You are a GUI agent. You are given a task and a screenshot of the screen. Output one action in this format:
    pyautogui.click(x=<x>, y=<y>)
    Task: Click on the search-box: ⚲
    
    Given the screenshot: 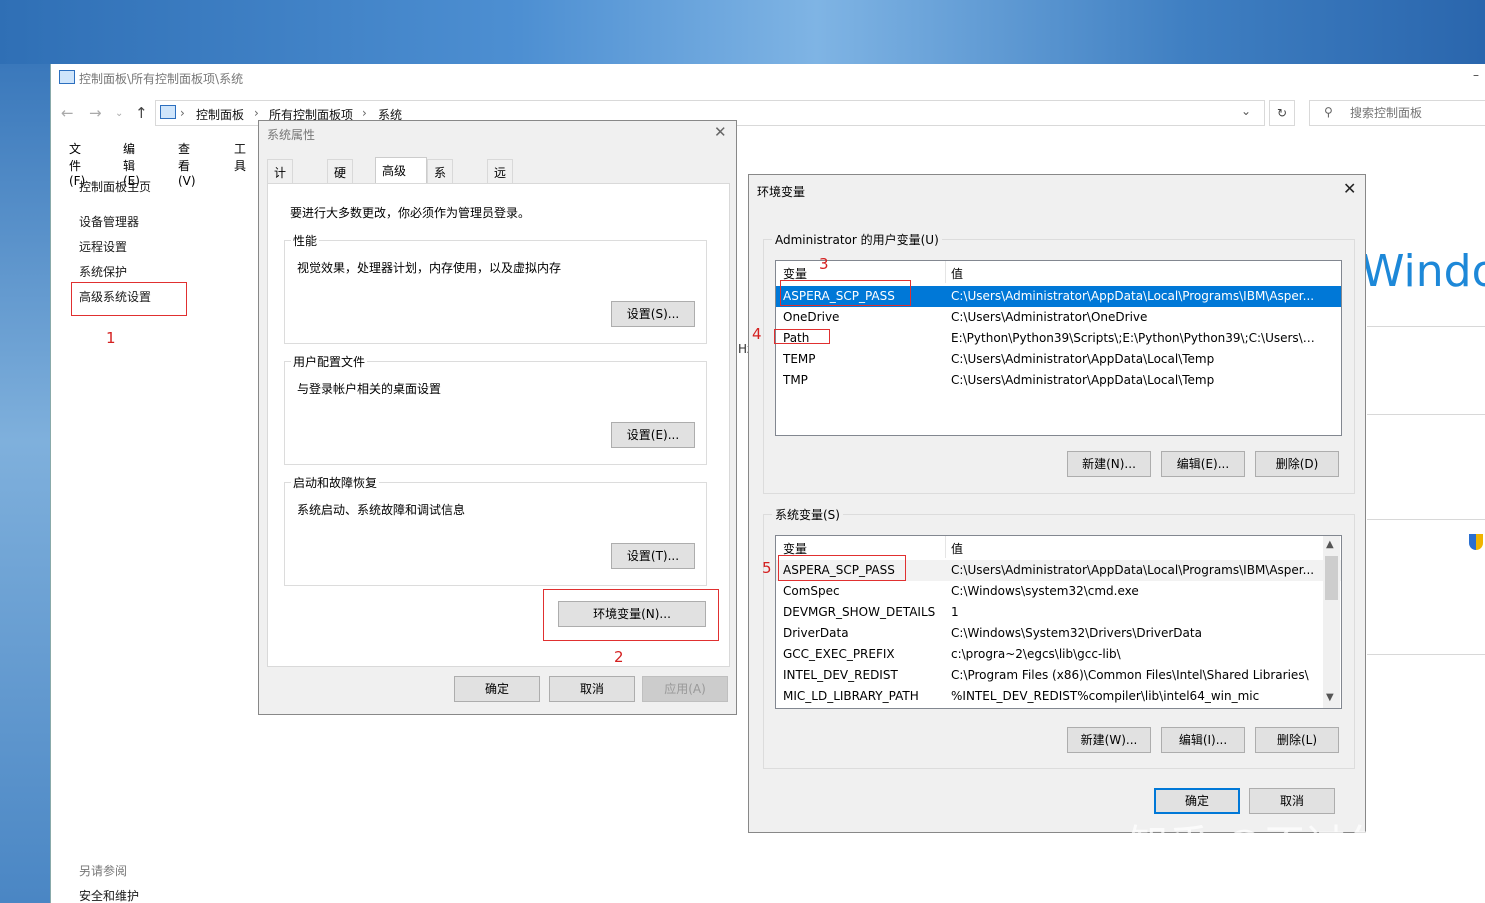 What is the action you would take?
    pyautogui.click(x=1397, y=113)
    